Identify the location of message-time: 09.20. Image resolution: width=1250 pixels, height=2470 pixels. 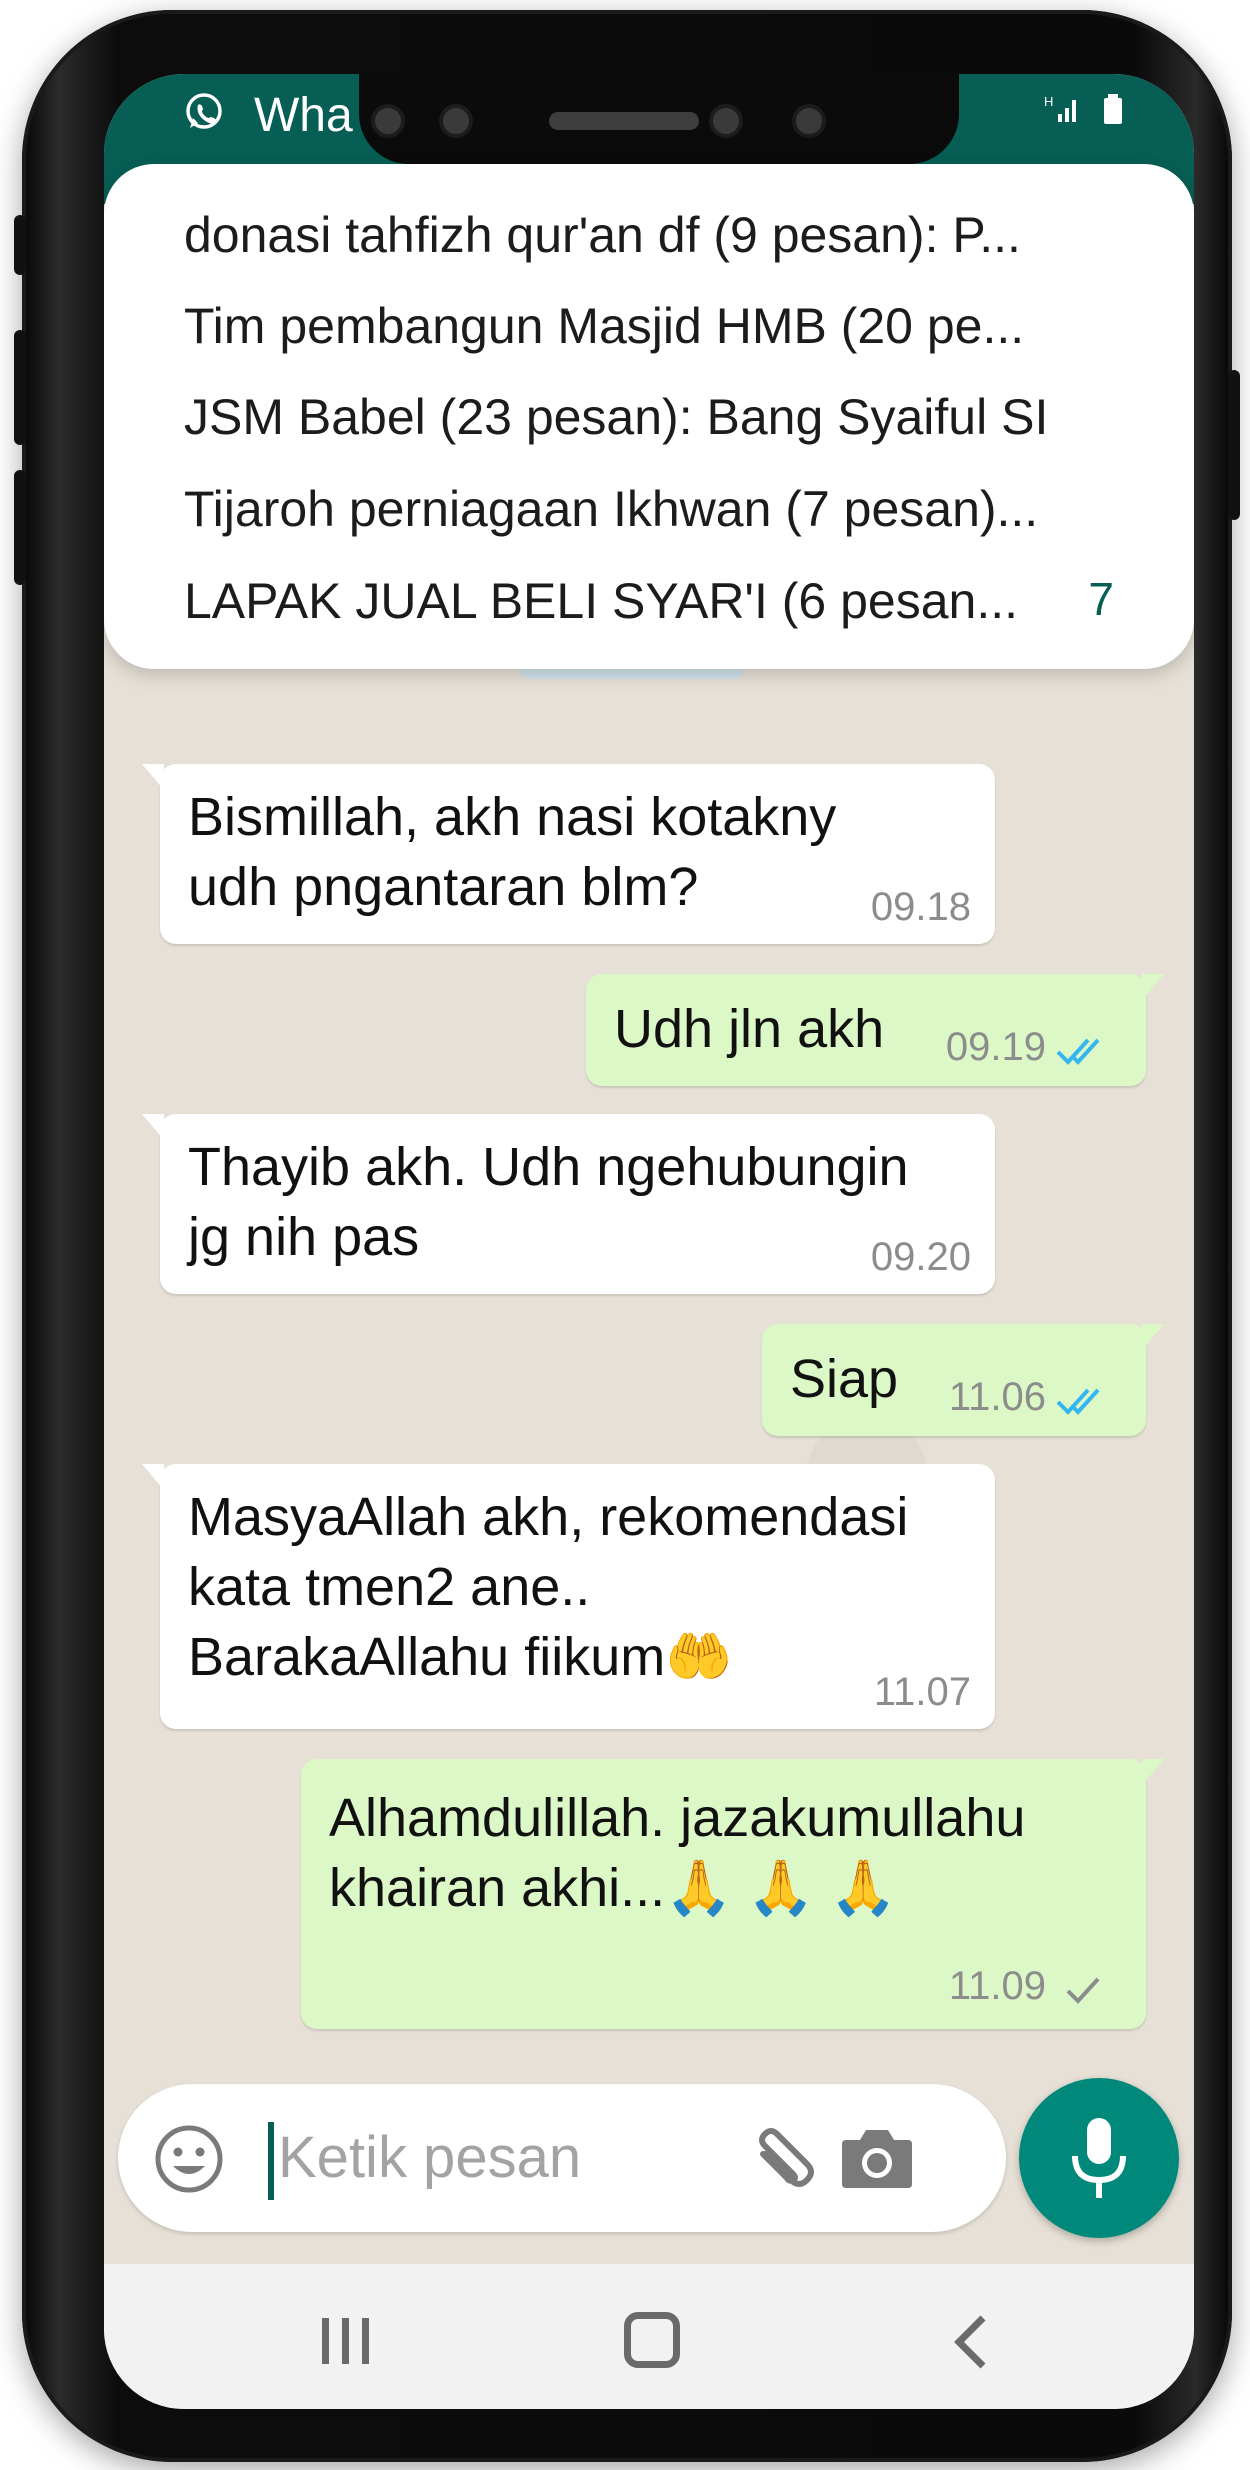
(920, 1257).